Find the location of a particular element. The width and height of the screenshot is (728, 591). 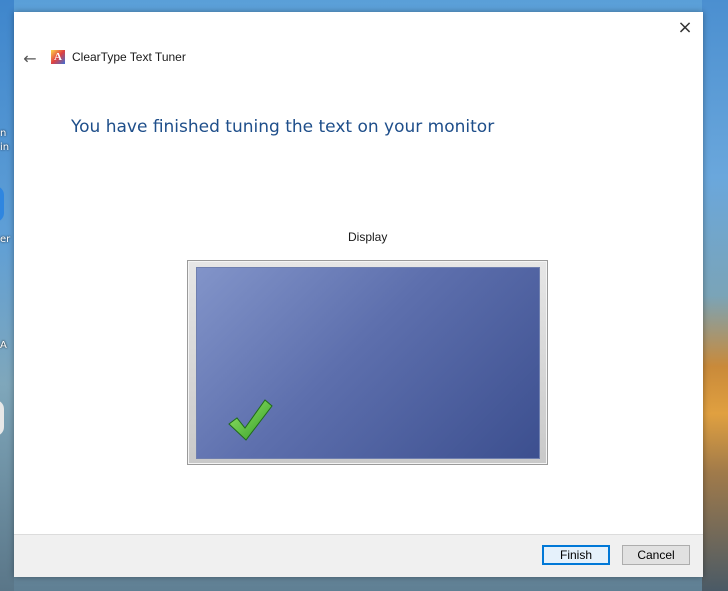

close-icon: × is located at coordinates (685, 27).